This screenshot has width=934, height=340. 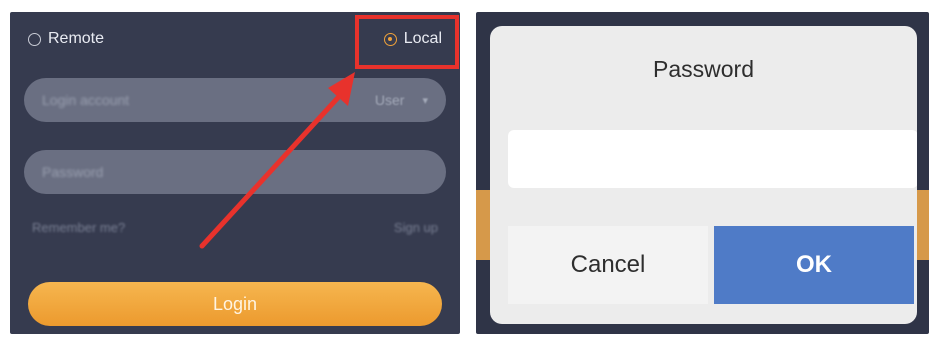 What do you see at coordinates (34, 39) in the screenshot?
I see `remote-radio-circle-icon` at bounding box center [34, 39].